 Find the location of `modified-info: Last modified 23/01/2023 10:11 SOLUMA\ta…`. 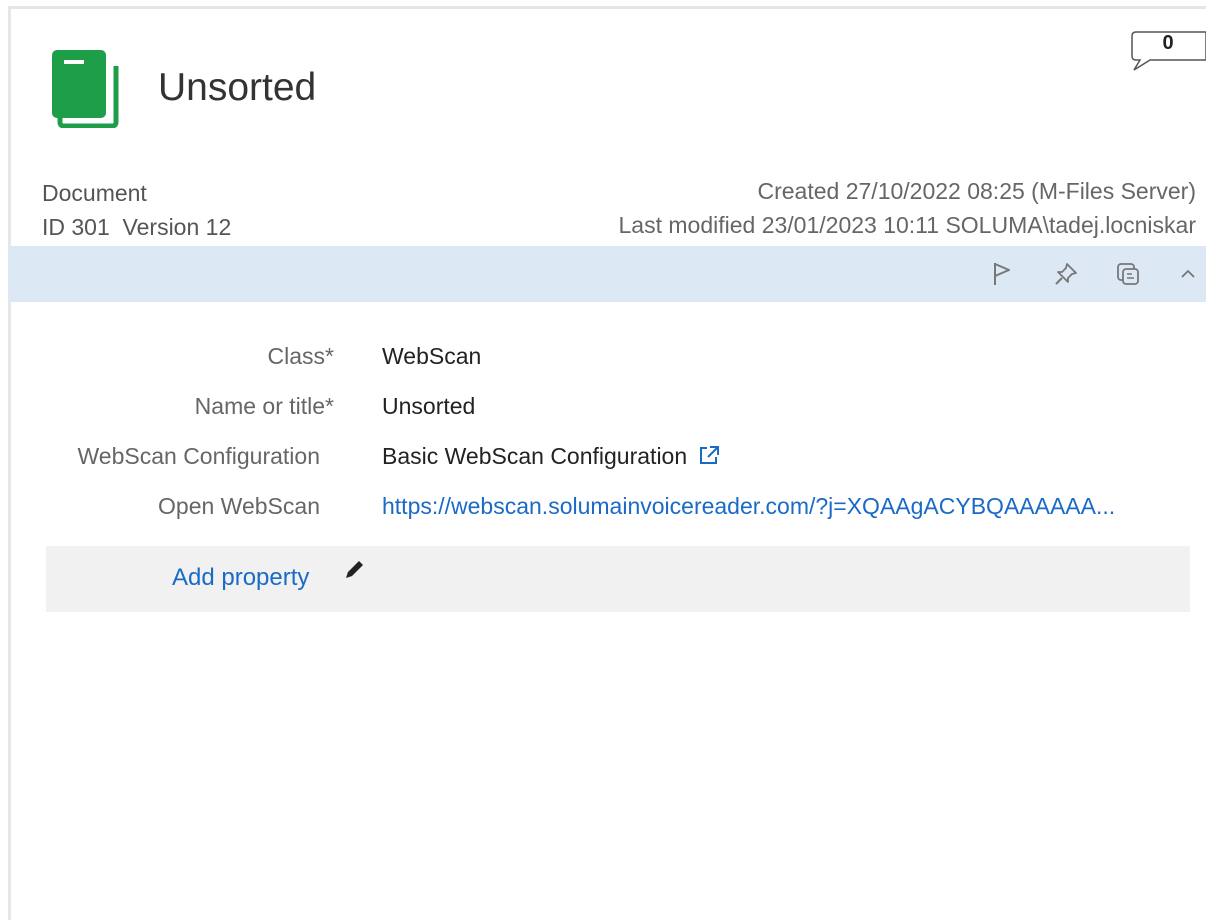

modified-info: Last modified 23/01/2023 10:11 SOLUMA\ta… is located at coordinates (907, 225).